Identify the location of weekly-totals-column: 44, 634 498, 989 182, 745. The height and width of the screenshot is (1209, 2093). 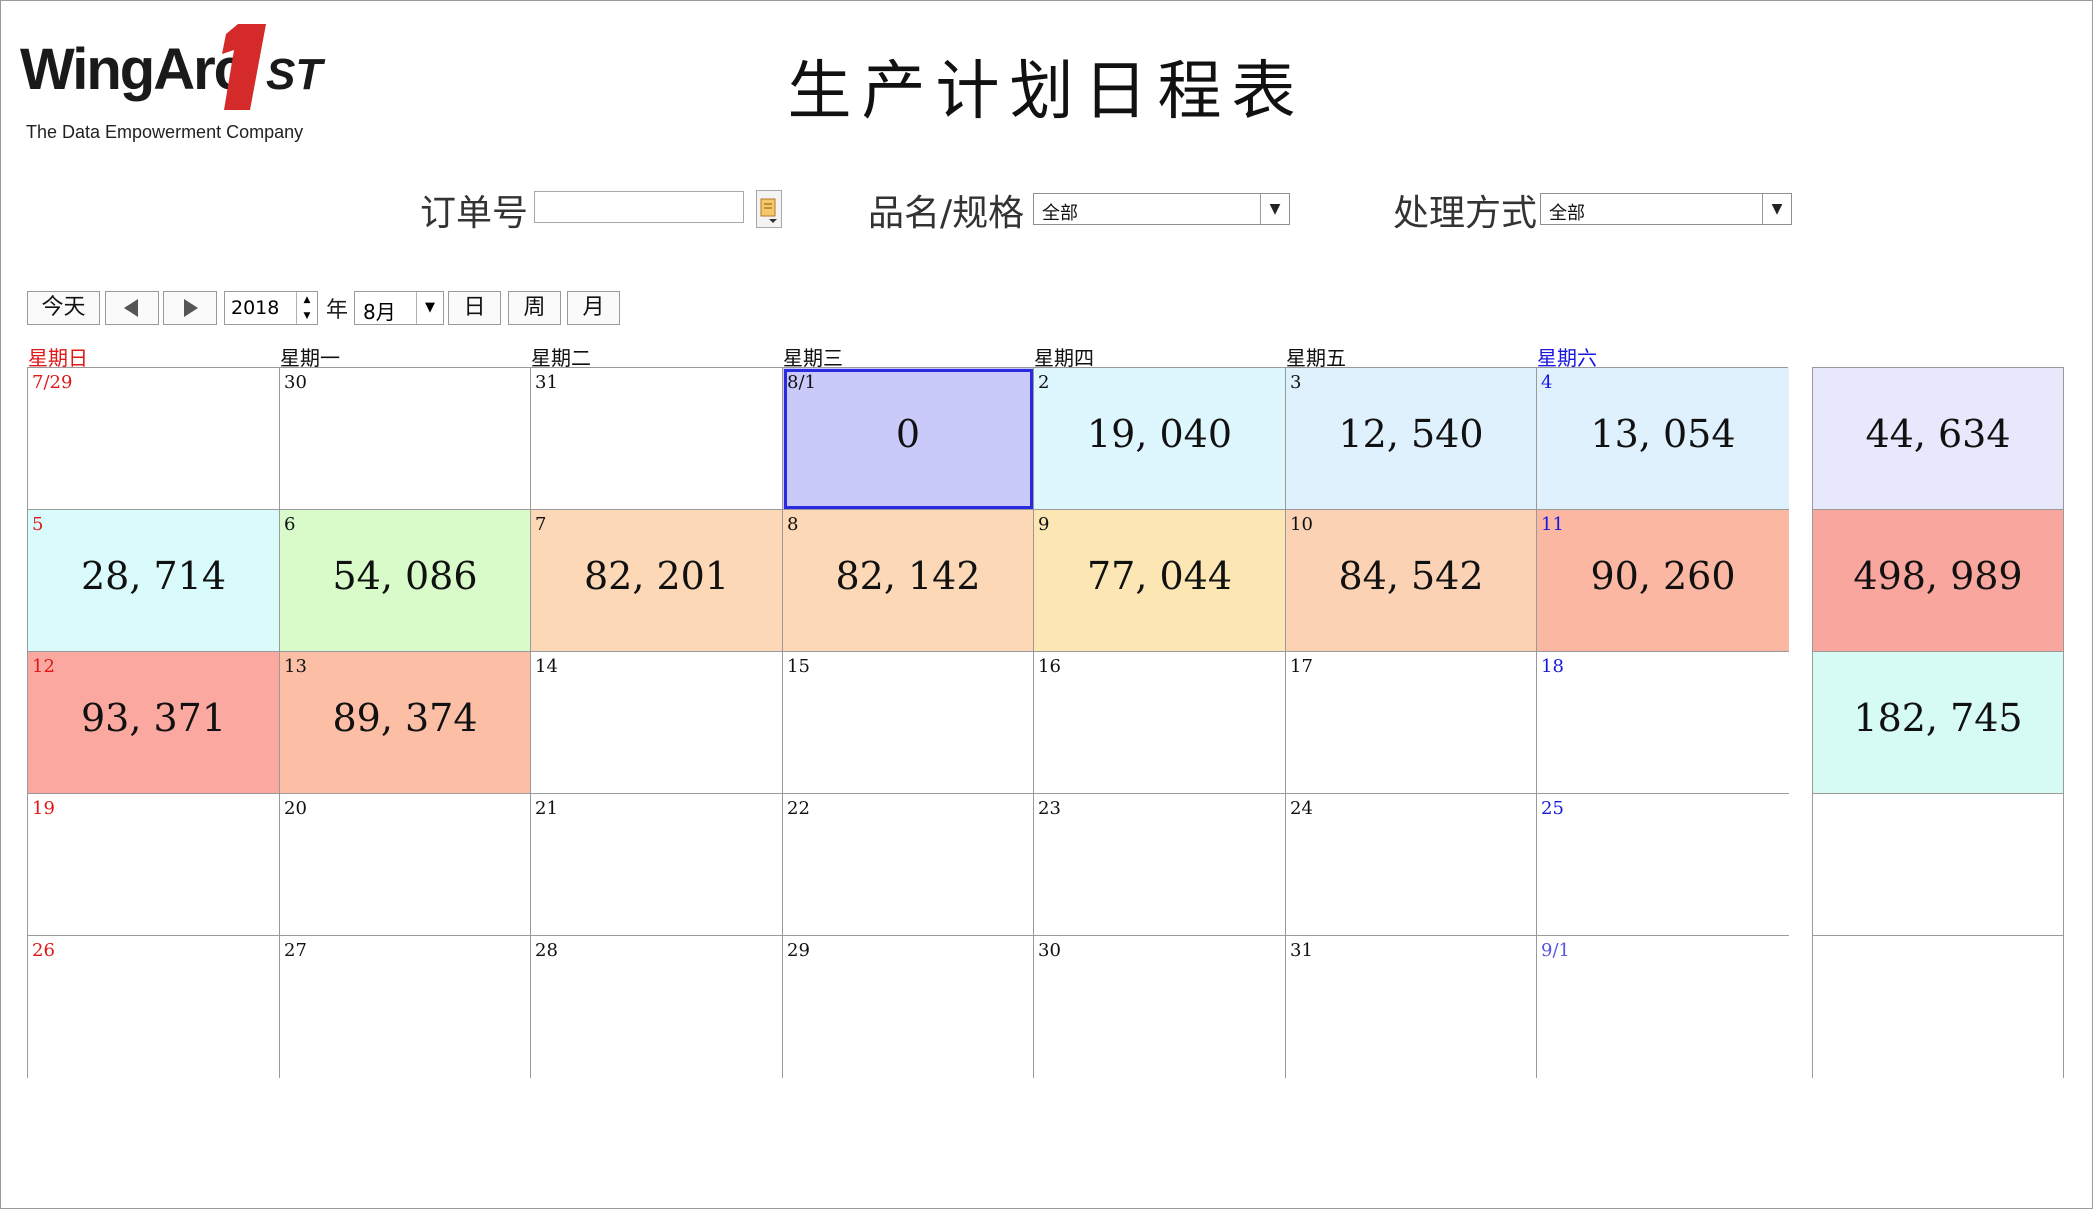
(1938, 722).